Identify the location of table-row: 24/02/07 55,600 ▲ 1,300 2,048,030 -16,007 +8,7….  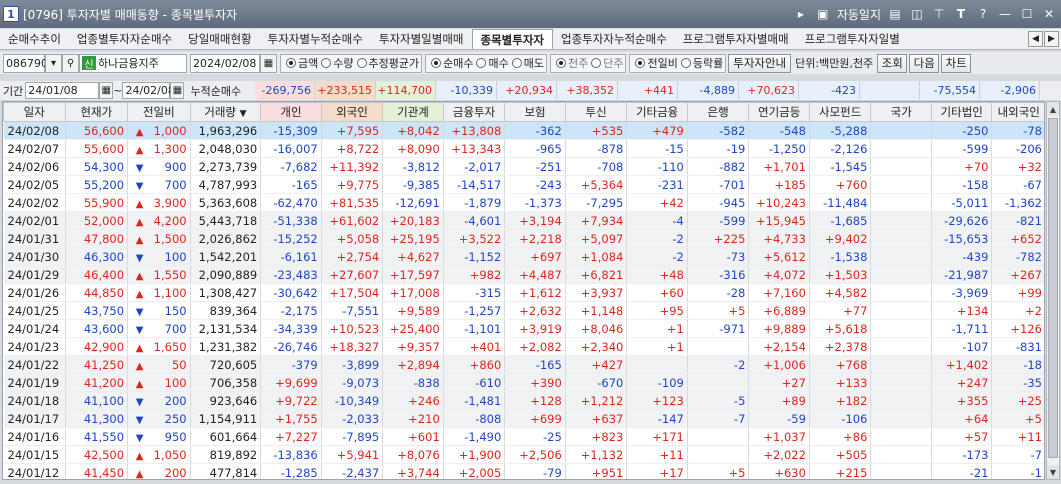
(523, 148).